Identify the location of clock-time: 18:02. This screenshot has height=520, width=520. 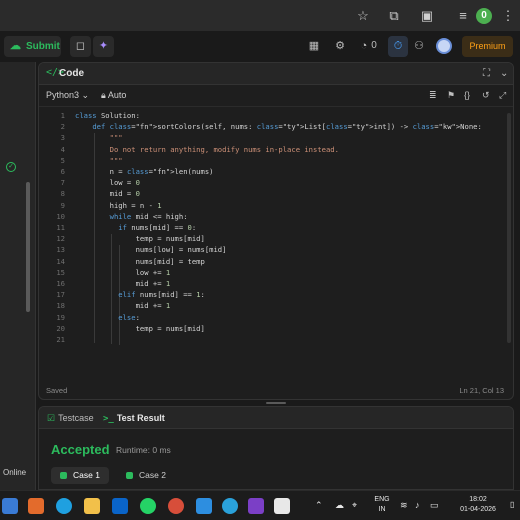
(478, 499).